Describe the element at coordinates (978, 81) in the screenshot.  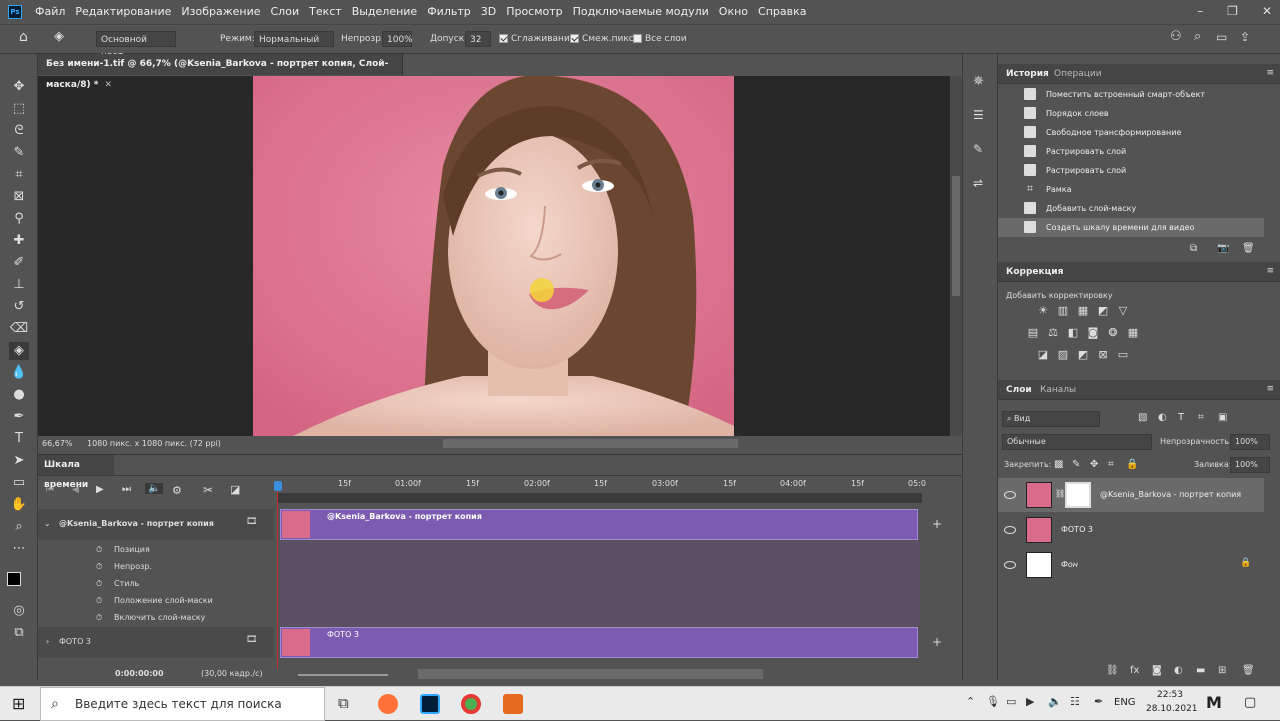
I see `history-panel-icon: ✵` at that location.